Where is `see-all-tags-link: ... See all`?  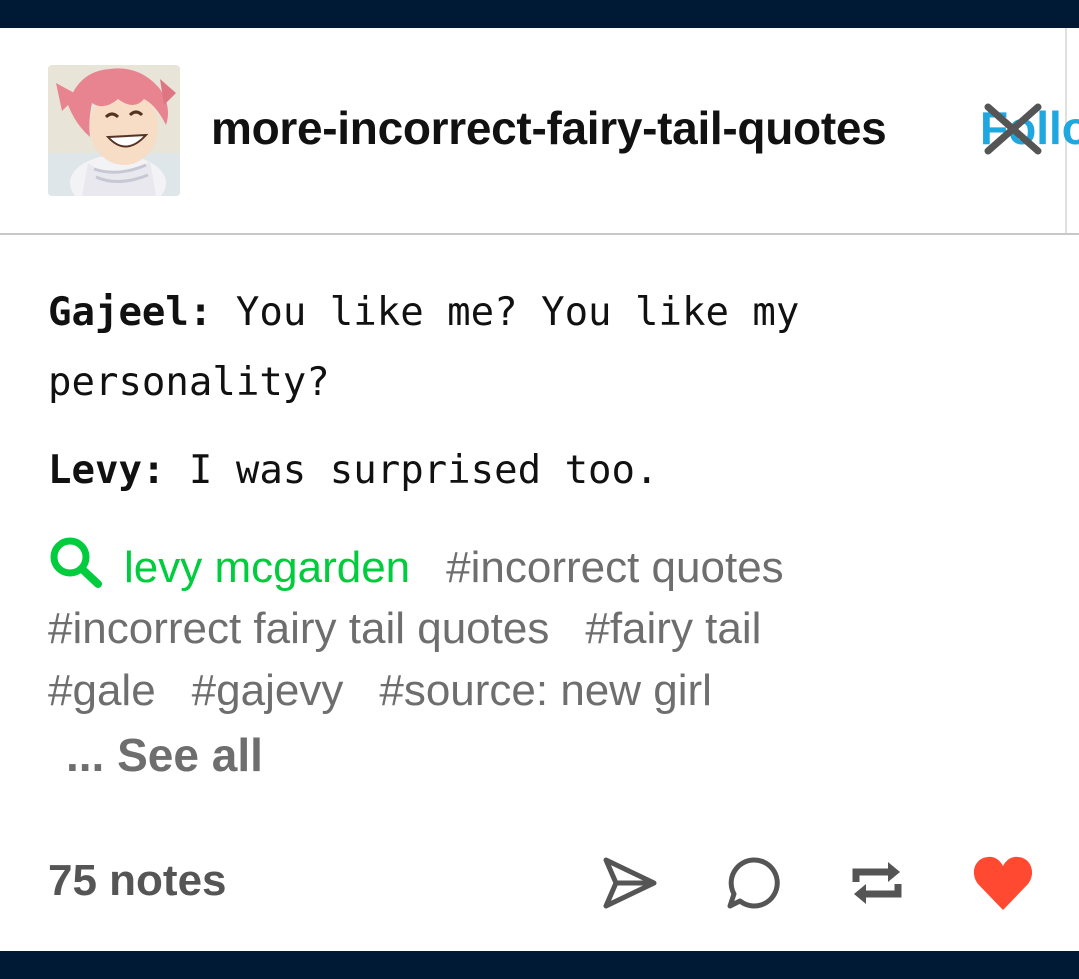 see-all-tags-link: ... See all is located at coordinates (164, 755).